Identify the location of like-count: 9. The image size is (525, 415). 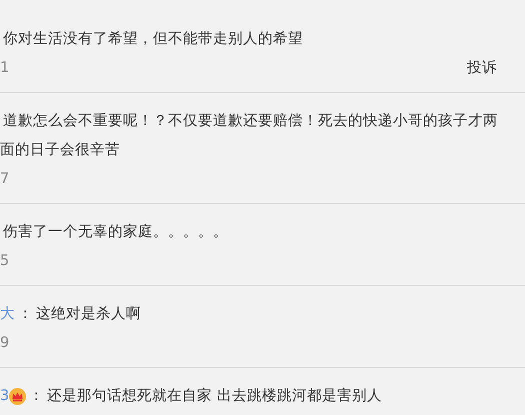
(5, 344).